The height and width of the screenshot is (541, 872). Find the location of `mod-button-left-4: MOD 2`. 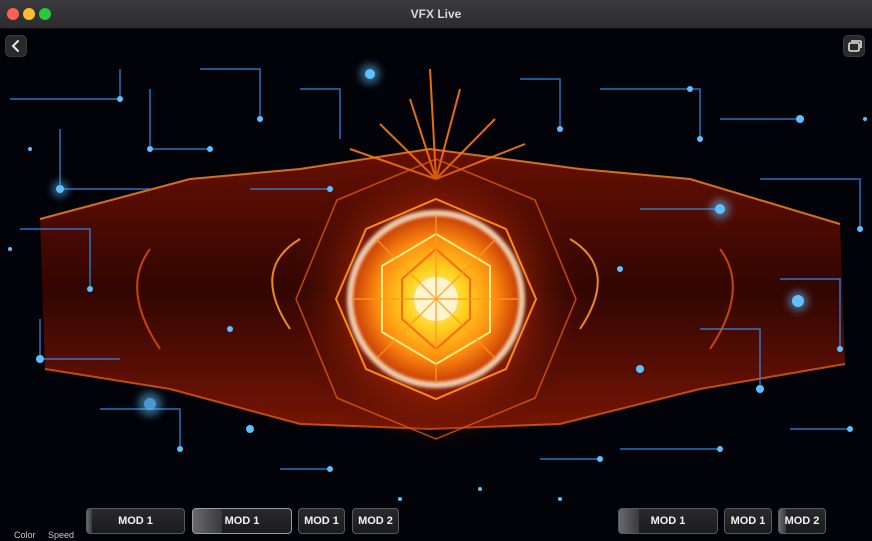

mod-button-left-4: MOD 2 is located at coordinates (375, 521).